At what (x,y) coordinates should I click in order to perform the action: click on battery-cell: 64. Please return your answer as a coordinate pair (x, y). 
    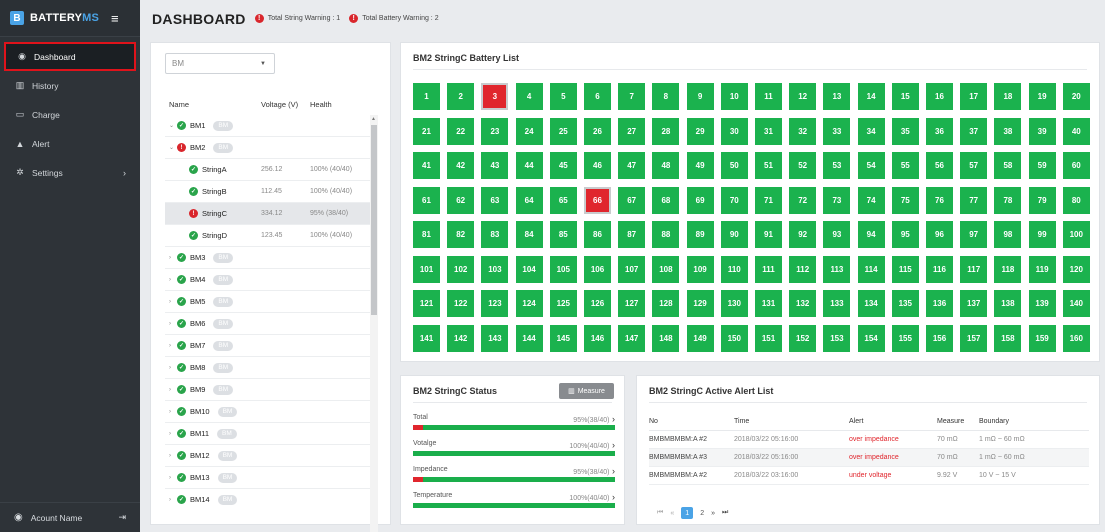
    Looking at the image, I should click on (529, 200).